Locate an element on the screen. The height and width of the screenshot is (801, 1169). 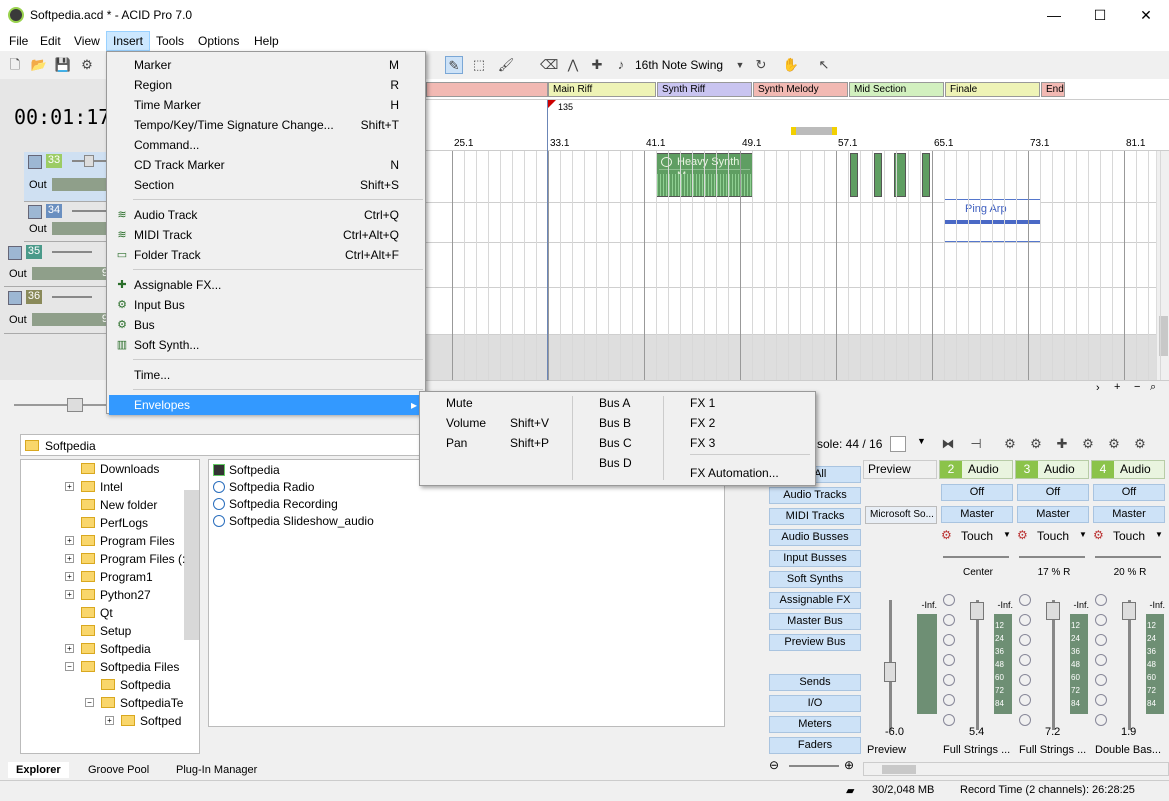
tempo-marker-flag is located at coordinates (552, 104).